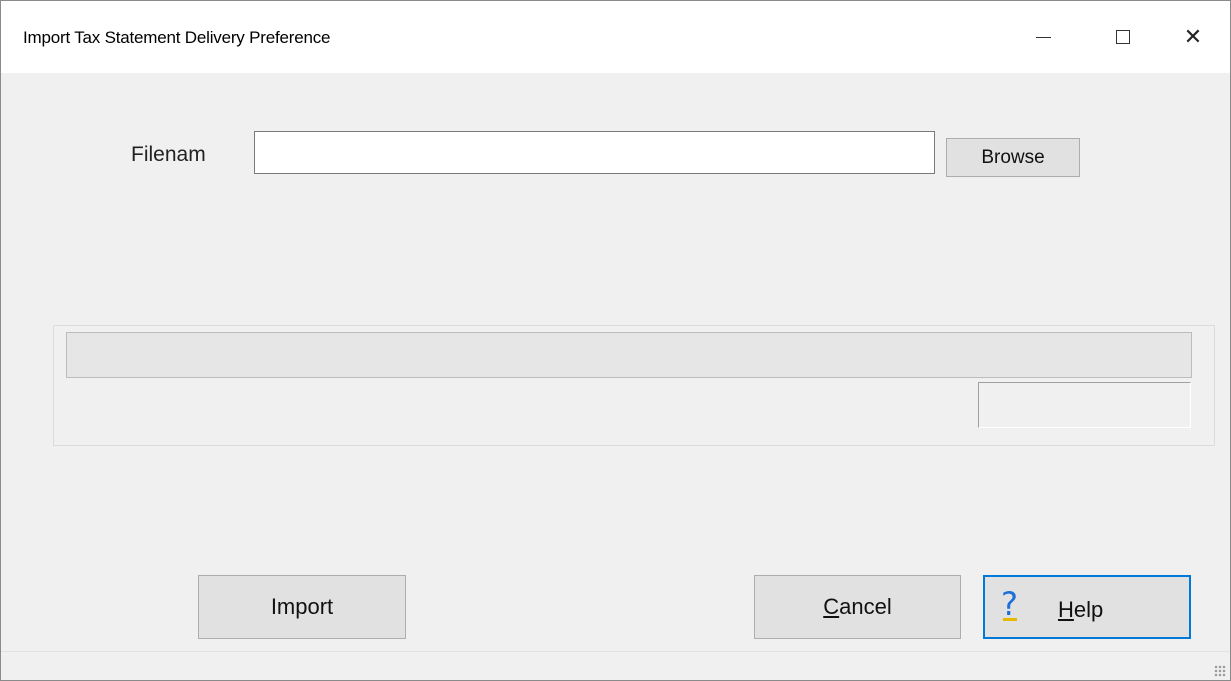 The height and width of the screenshot is (681, 1231). What do you see at coordinates (594, 152) in the screenshot?
I see `filename-input` at bounding box center [594, 152].